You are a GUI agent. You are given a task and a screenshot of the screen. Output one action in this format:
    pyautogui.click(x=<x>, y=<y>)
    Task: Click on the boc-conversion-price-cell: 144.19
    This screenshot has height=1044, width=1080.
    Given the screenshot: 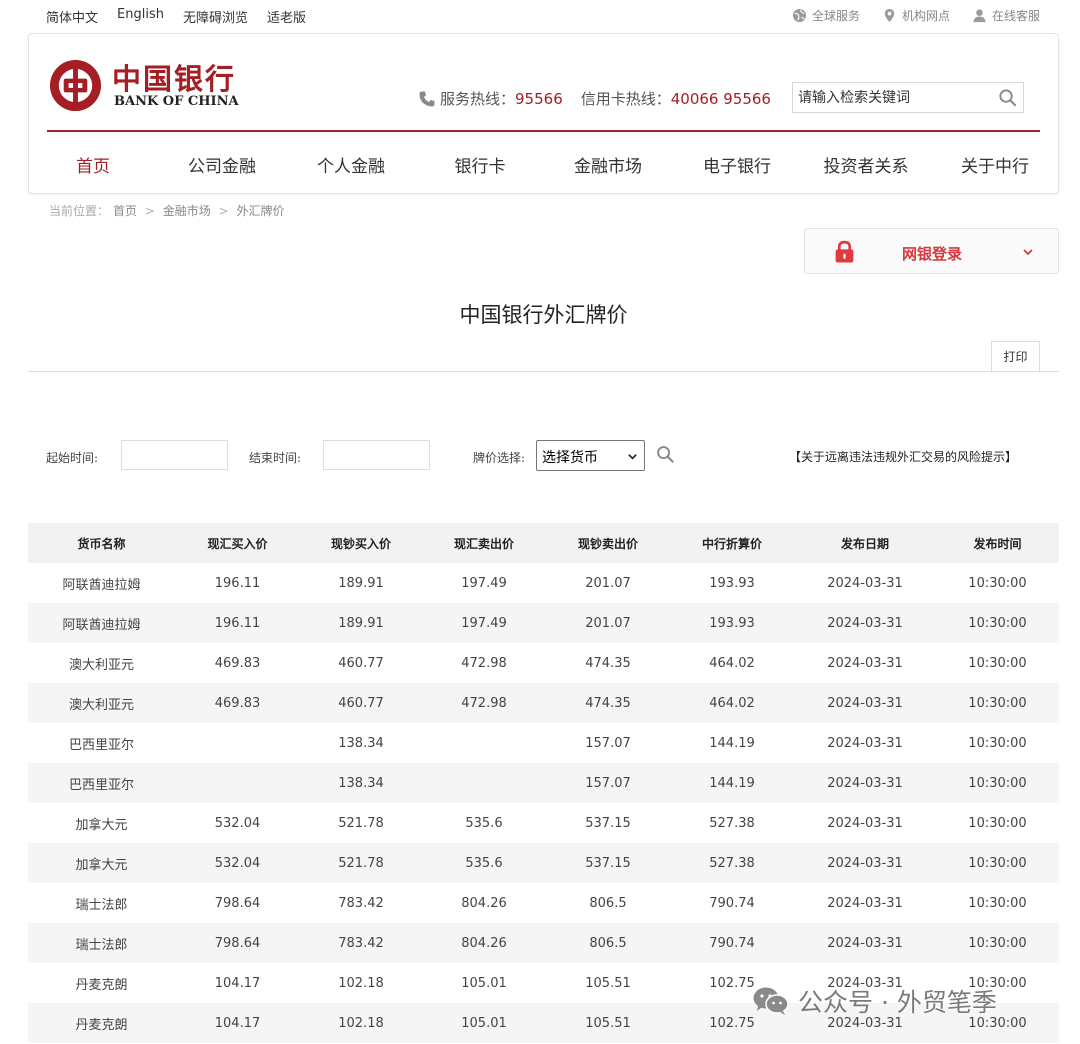 What is the action you would take?
    pyautogui.click(x=732, y=743)
    